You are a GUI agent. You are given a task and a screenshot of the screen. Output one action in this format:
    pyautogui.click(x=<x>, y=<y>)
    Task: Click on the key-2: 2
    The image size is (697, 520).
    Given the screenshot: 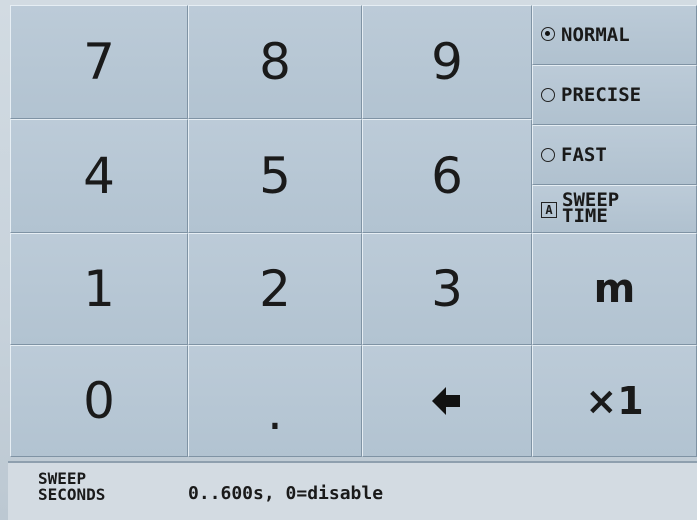 What is the action you would take?
    pyautogui.click(x=275, y=289)
    